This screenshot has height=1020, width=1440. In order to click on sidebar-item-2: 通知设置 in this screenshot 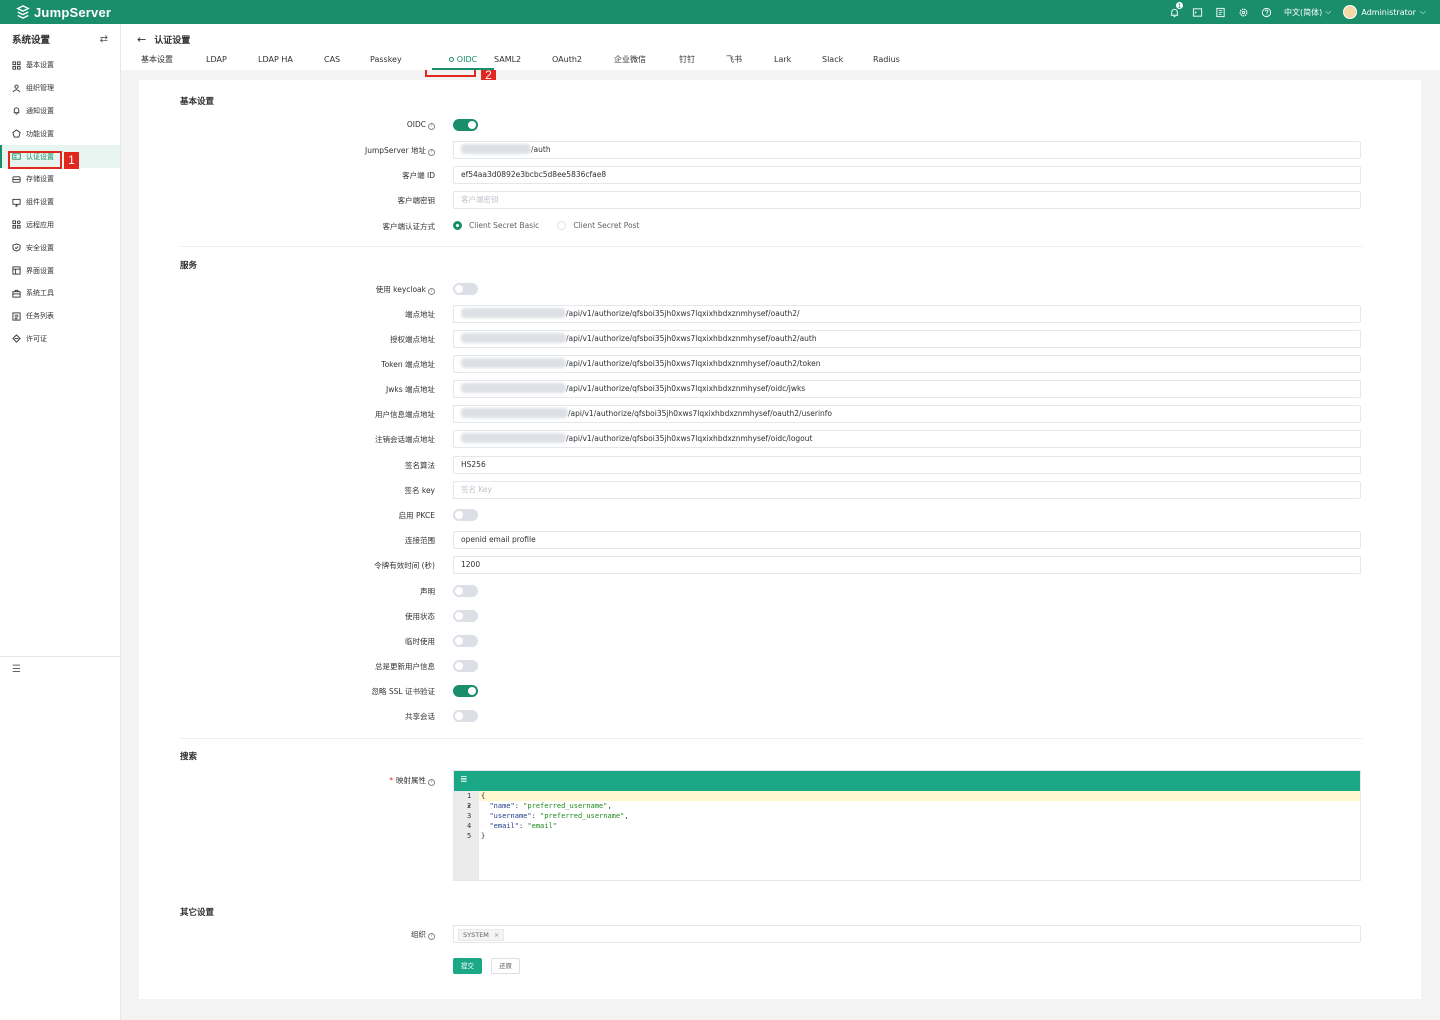, I will do `click(60, 111)`.